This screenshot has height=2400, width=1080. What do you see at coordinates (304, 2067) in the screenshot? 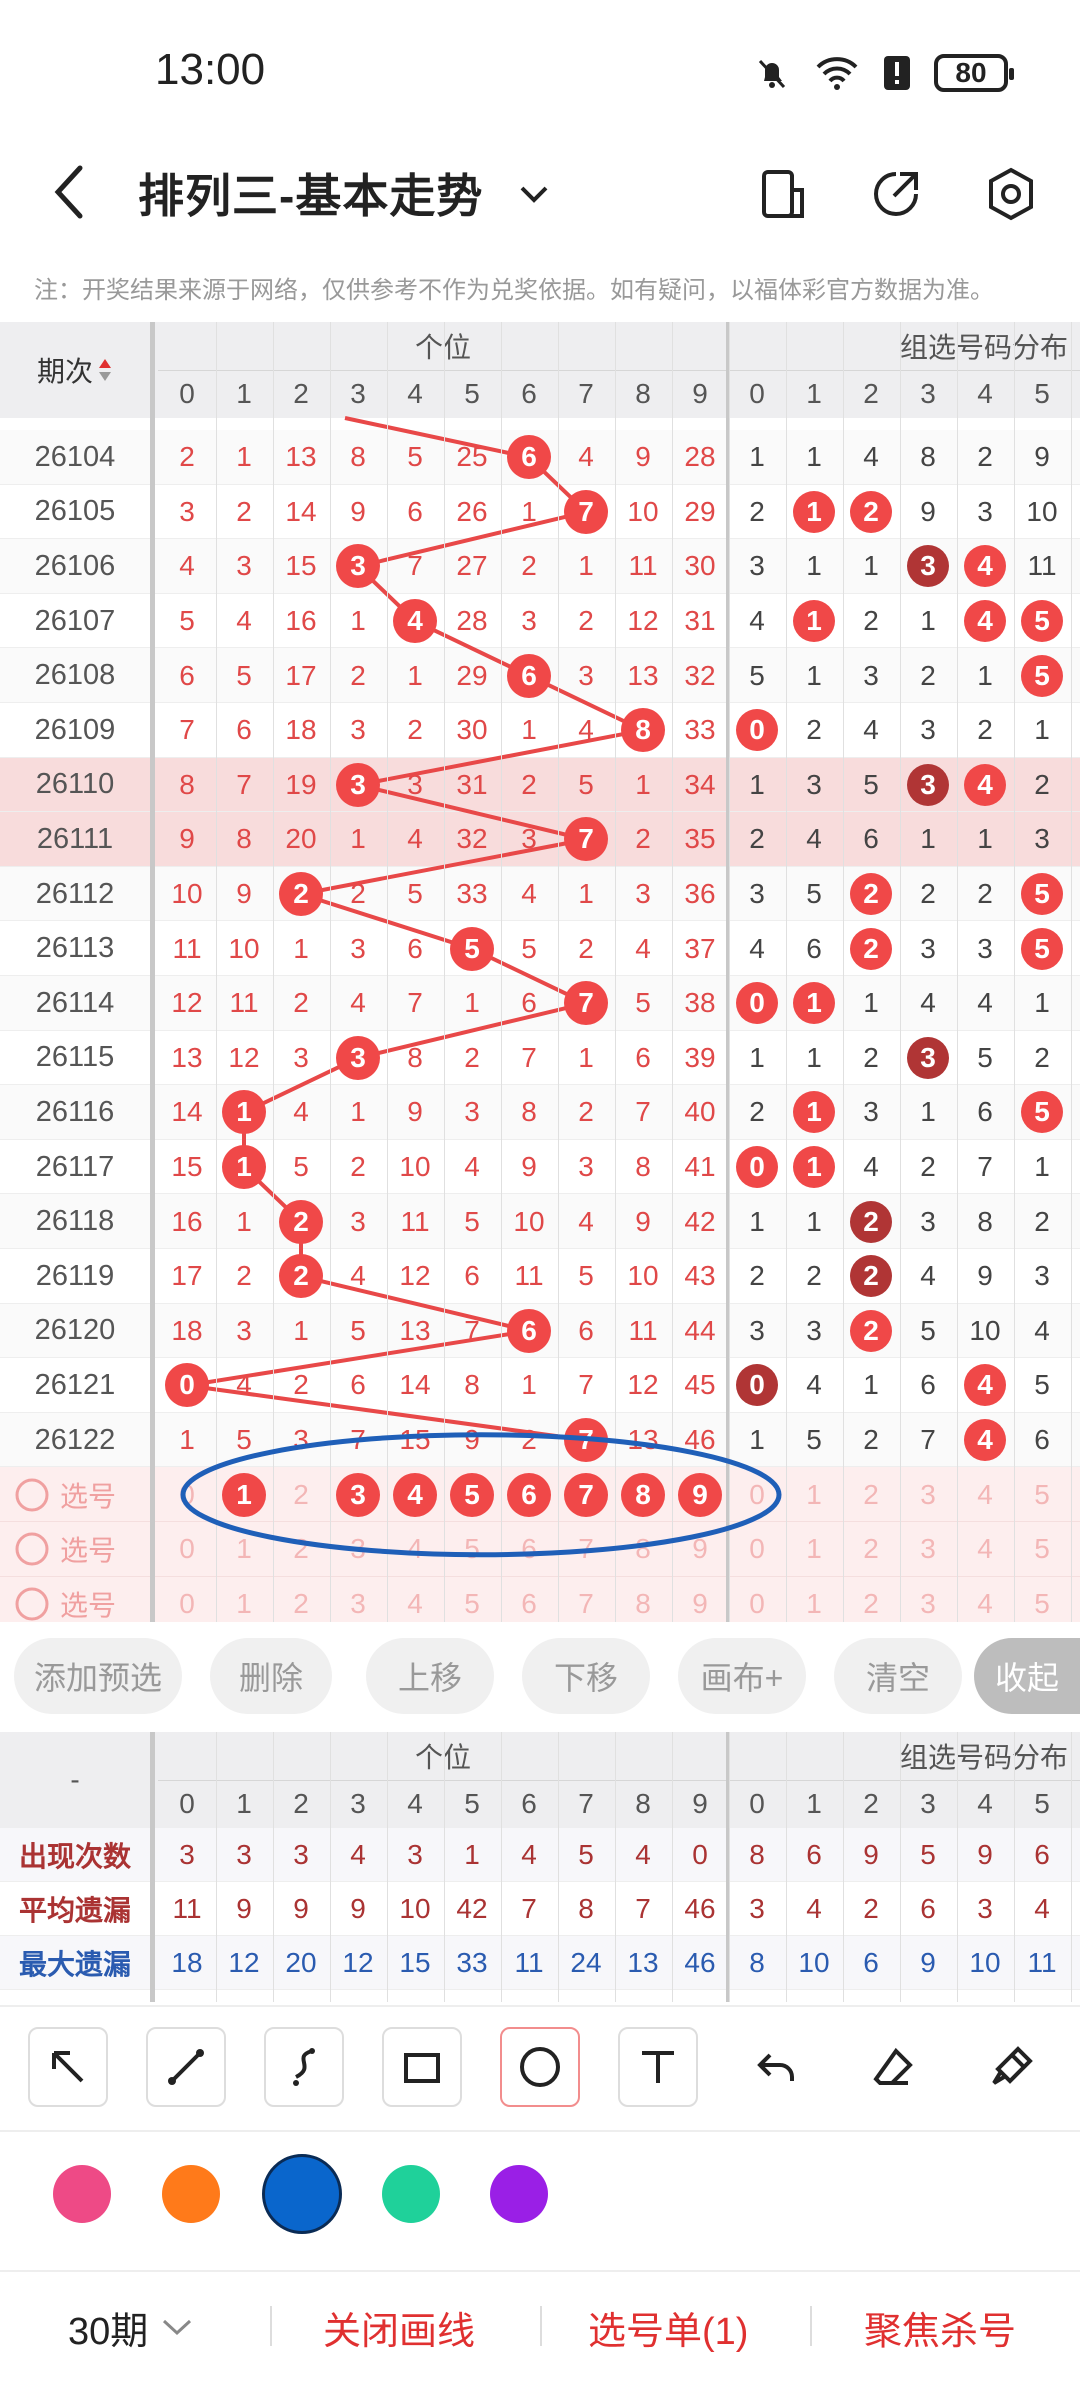
I see `curve-tool-icon` at bounding box center [304, 2067].